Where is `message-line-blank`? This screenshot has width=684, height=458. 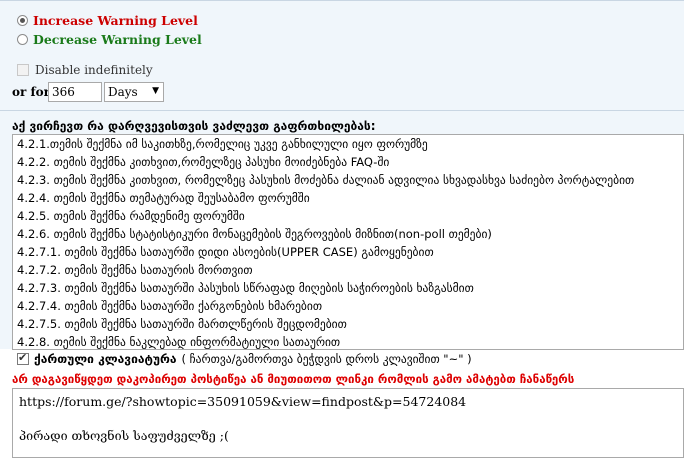 message-line-blank is located at coordinates (348, 418).